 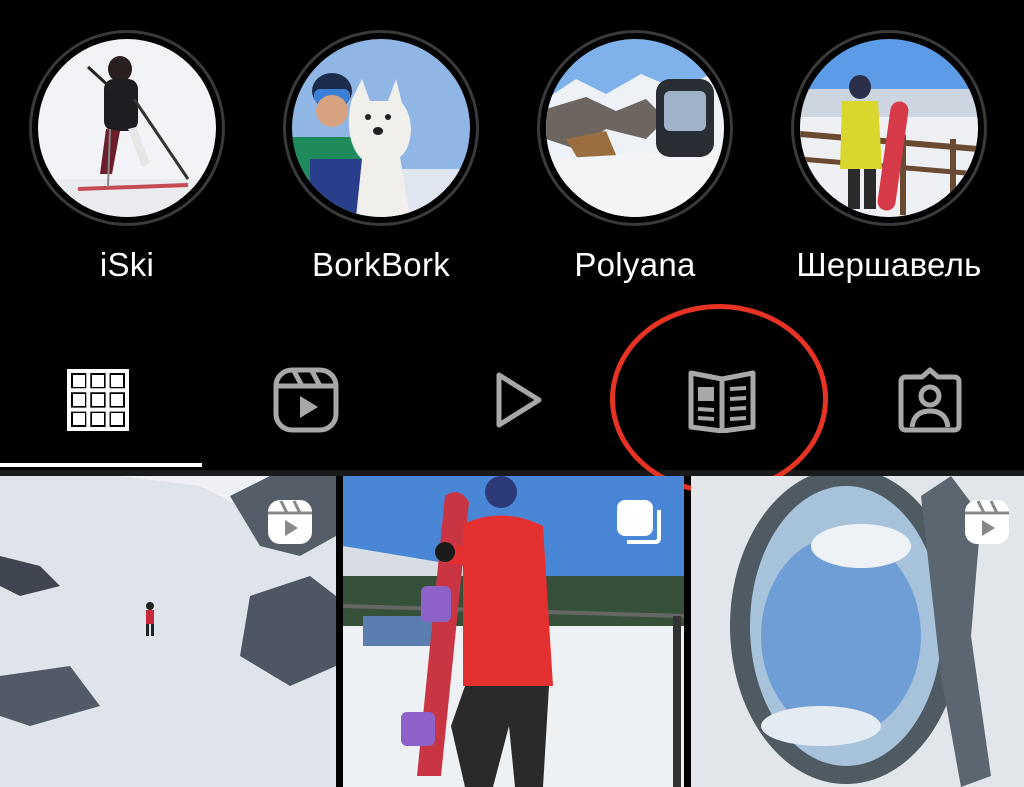 I want to click on tab-guides, so click(x=722, y=400).